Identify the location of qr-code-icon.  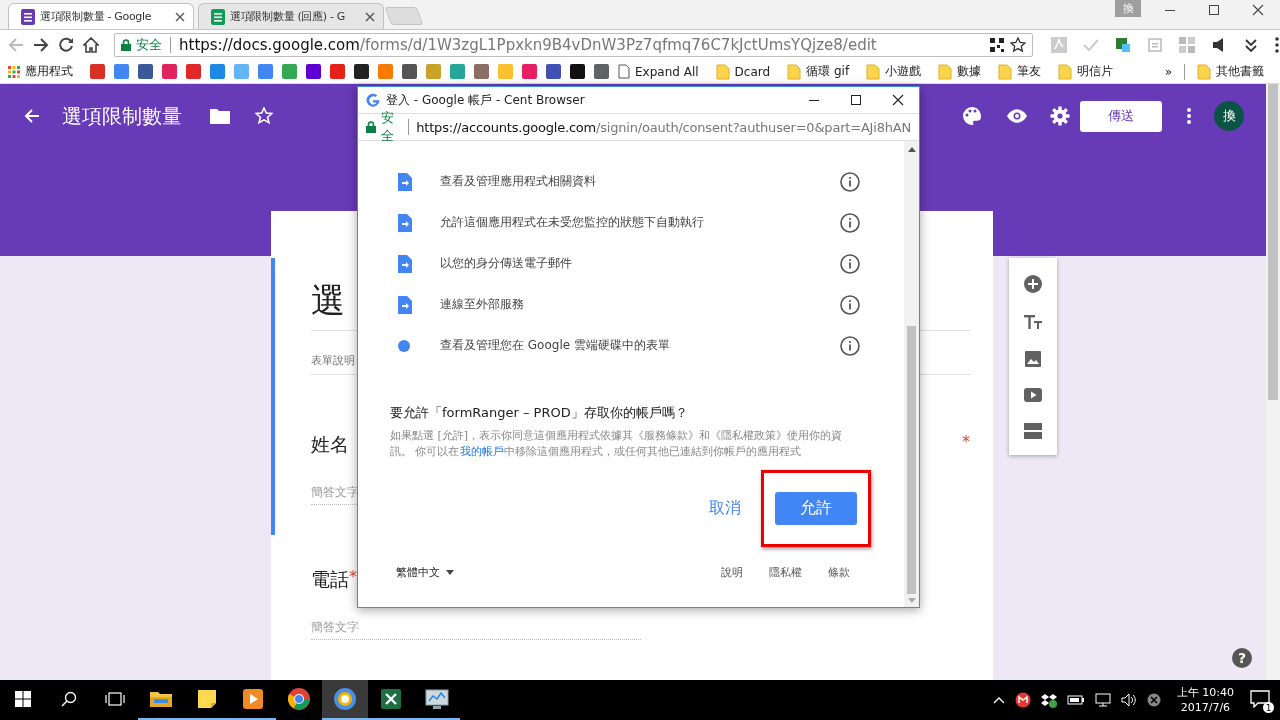
(997, 45).